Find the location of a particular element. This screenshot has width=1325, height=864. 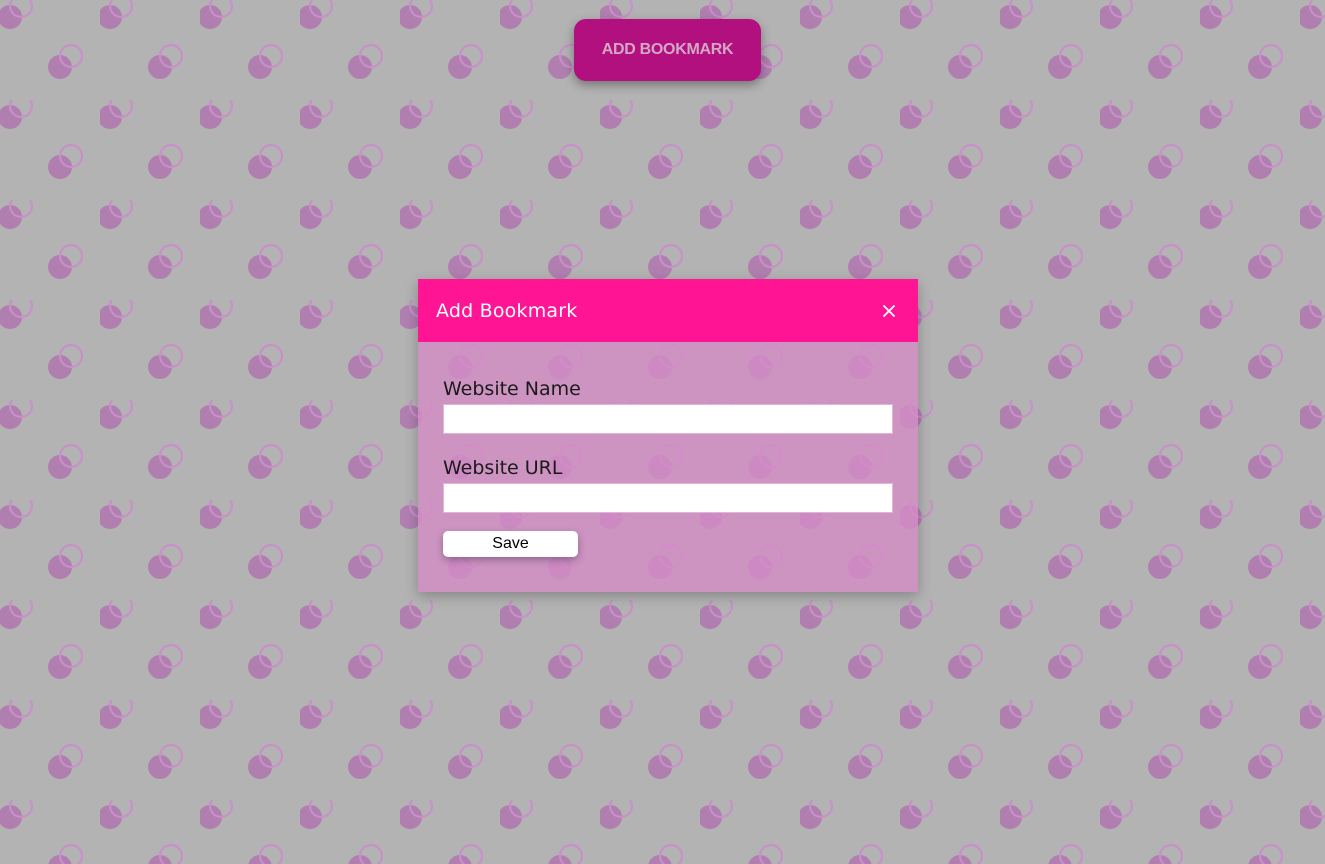

website-url-input is located at coordinates (668, 498).